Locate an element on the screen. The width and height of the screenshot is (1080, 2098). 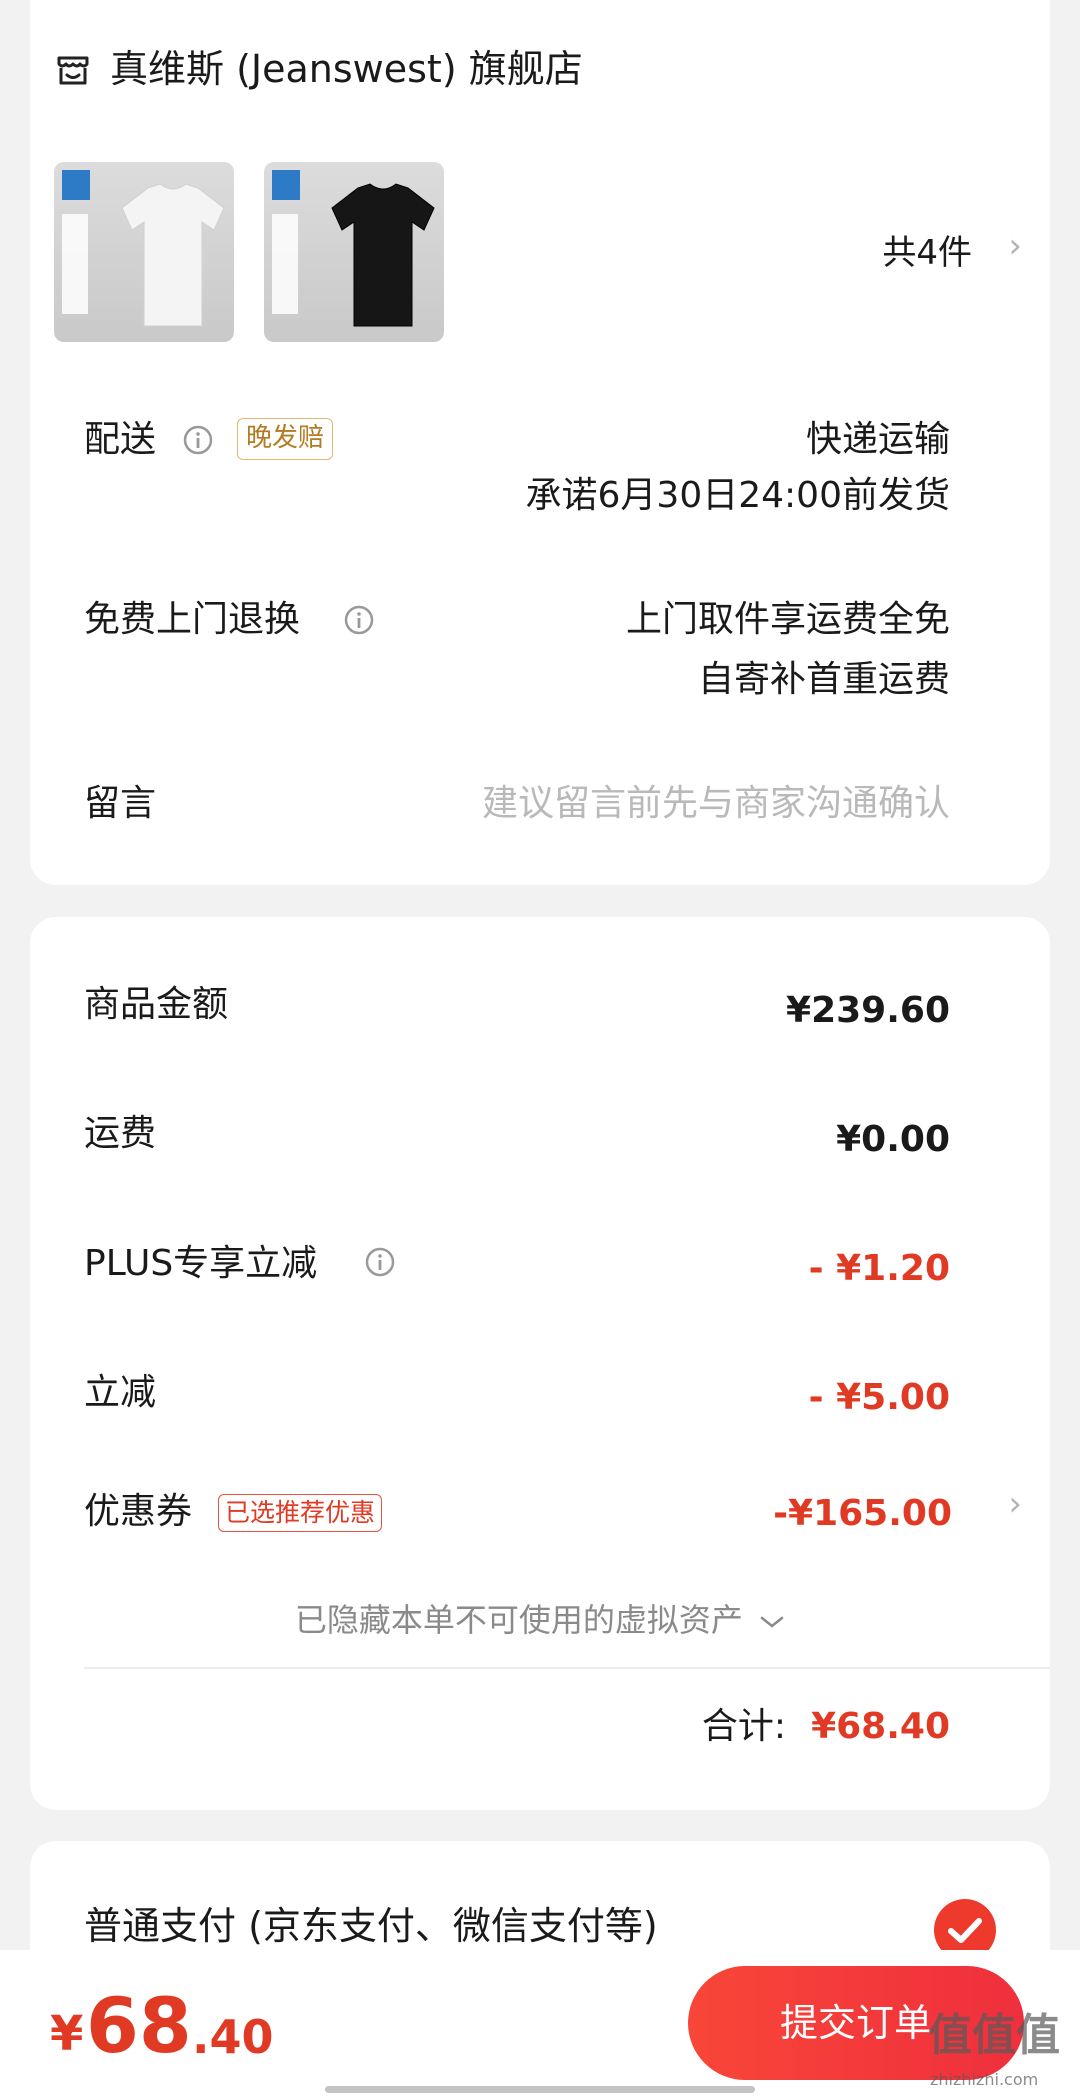
watermark-logo: 值值值 is located at coordinates (994, 2035).